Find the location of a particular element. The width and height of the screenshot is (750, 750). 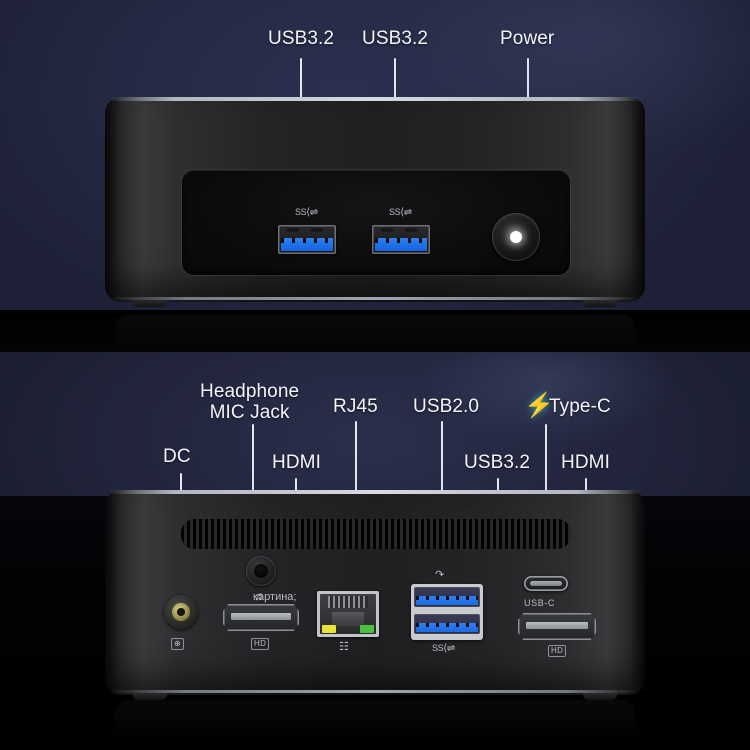

usb3-ss-logo-2: SS⟨⇌ is located at coordinates (400, 212).